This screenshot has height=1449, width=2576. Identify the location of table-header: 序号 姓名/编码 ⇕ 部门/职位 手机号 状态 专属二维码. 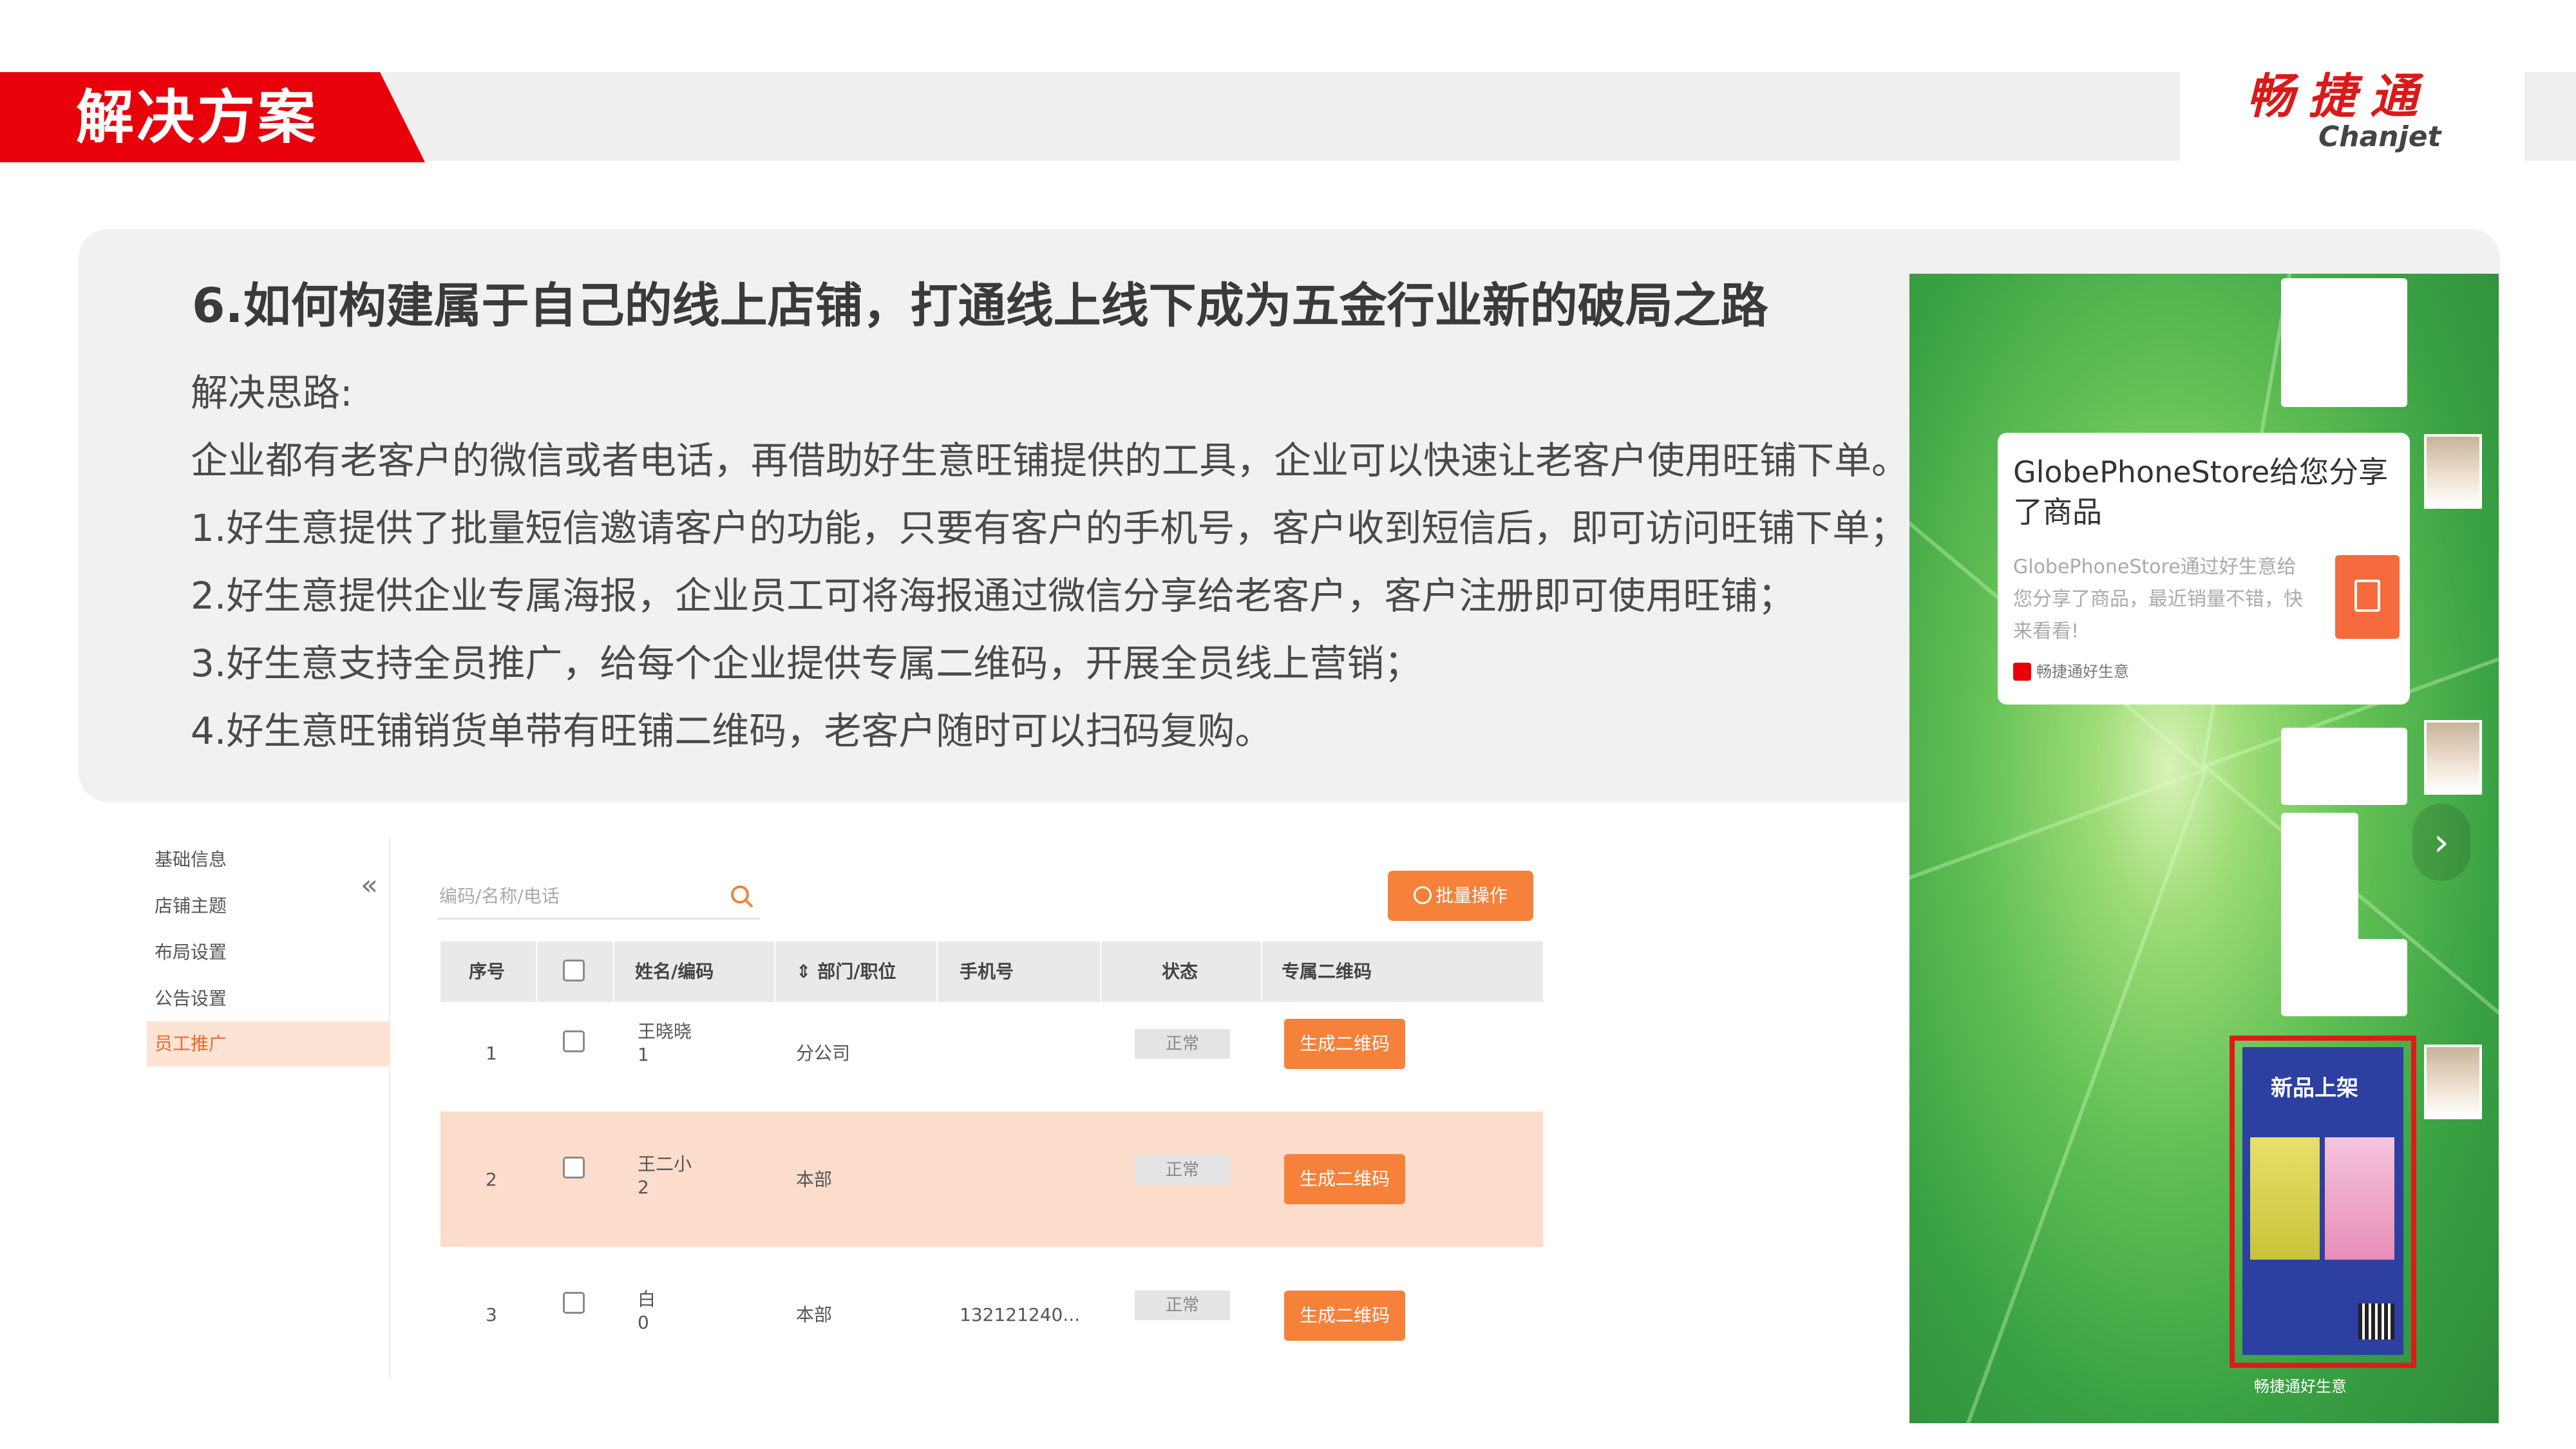
(991, 972).